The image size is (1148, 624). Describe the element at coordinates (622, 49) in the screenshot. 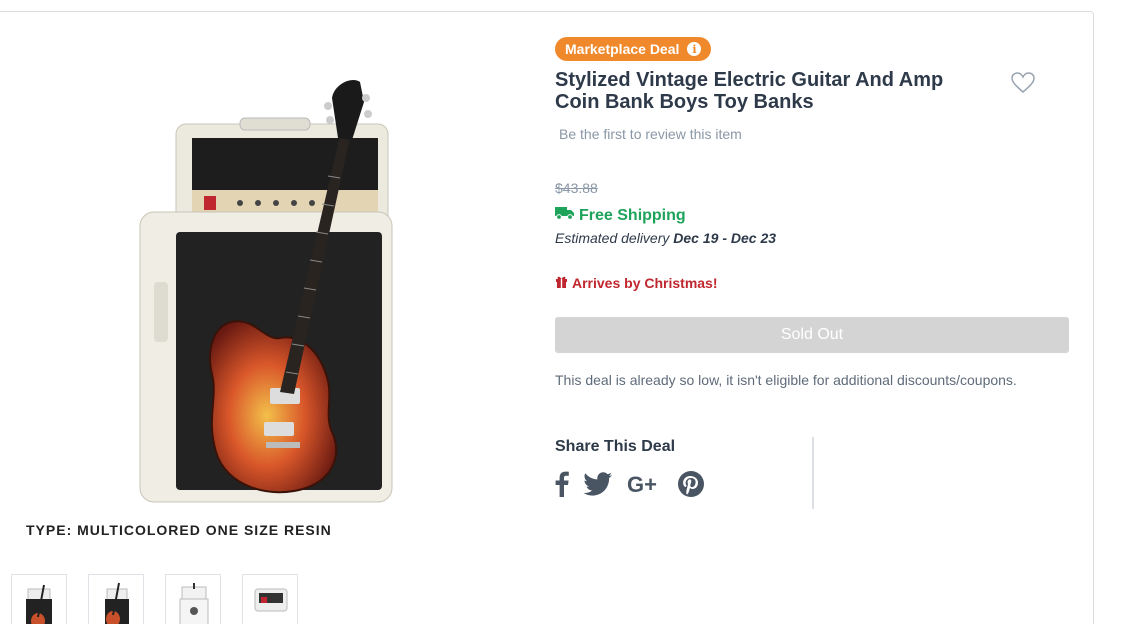

I see `badge-label: Marketplace Deal` at that location.